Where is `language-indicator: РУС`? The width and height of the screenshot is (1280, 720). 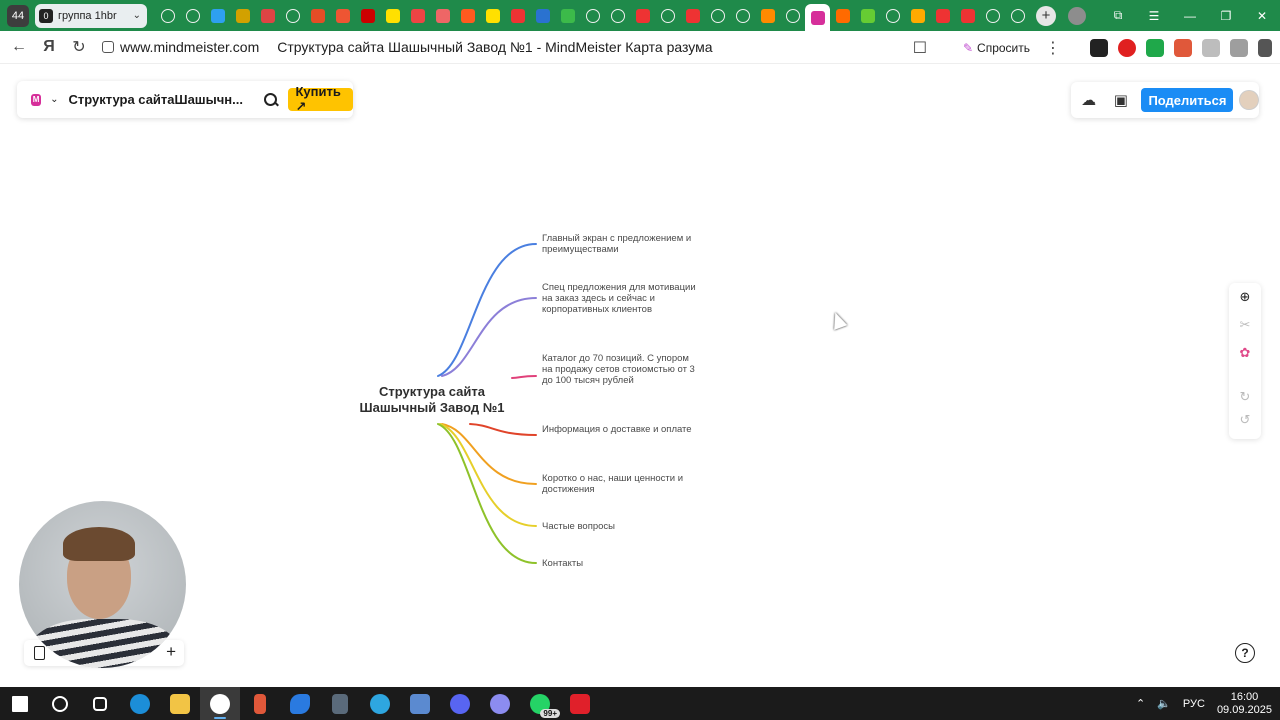
language-indicator: РУС is located at coordinates (1194, 704).